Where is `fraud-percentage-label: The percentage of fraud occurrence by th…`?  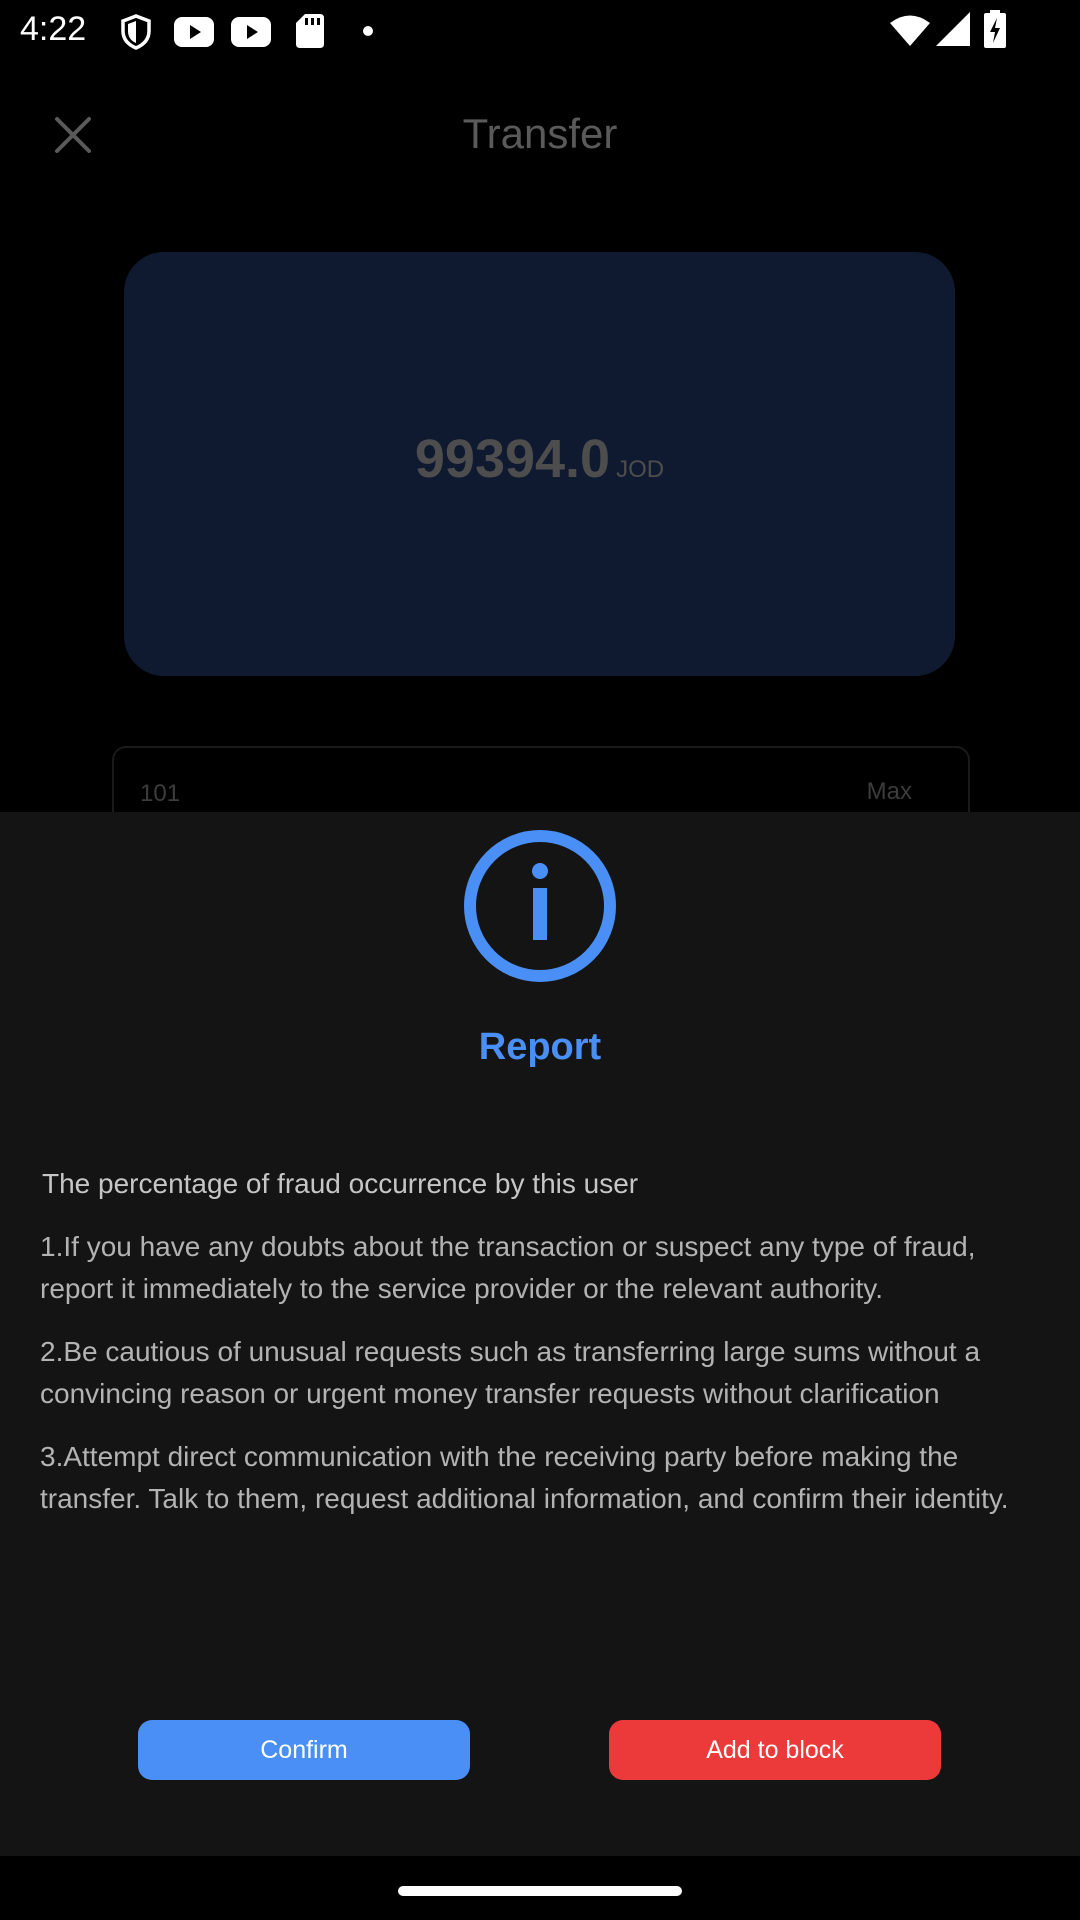 fraud-percentage-label: The percentage of fraud occurrence by th… is located at coordinates (340, 1183).